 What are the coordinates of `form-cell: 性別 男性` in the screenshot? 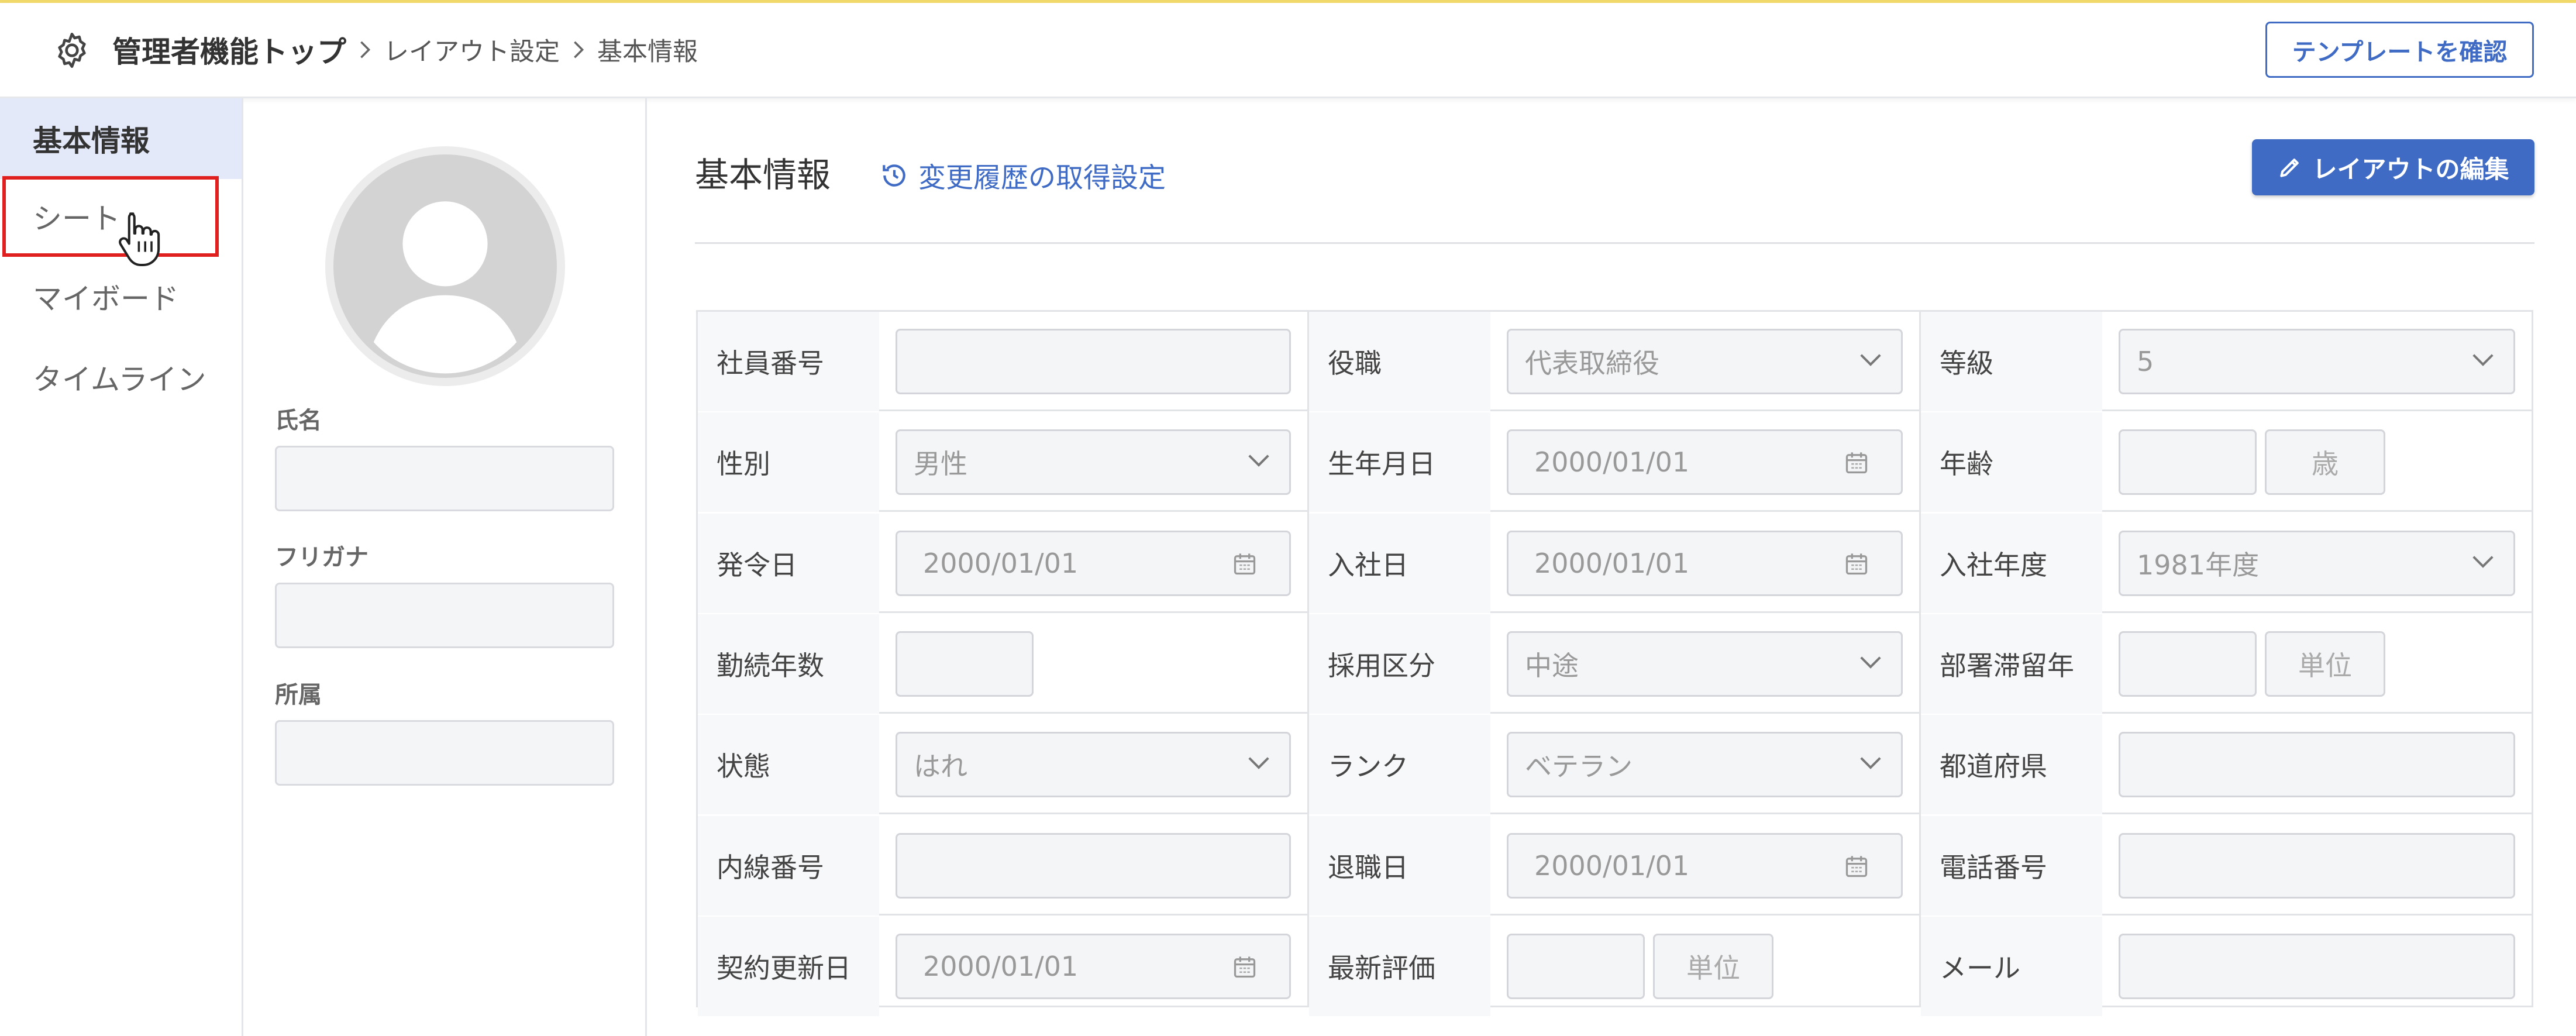 It's located at (1003, 462).